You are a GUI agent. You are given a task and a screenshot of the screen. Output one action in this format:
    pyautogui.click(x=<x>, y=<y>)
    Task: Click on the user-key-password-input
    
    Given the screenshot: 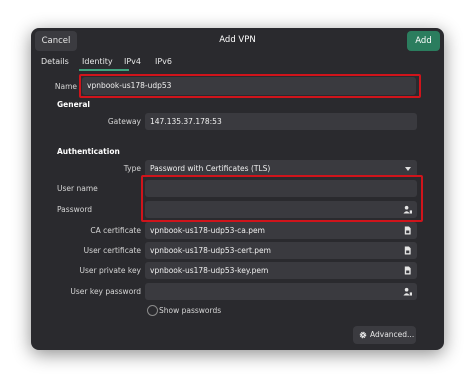 What is the action you would take?
    pyautogui.click(x=281, y=291)
    